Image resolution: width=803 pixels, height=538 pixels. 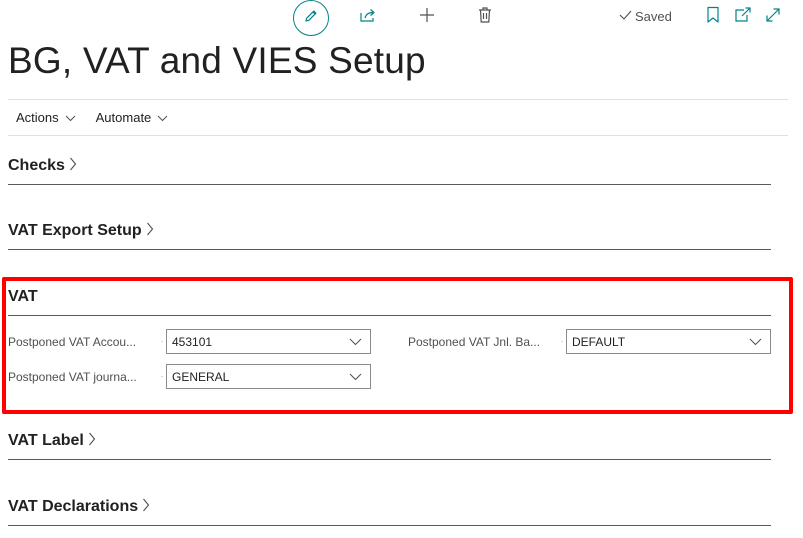 I want to click on bookmark-icon, so click(x=713, y=17).